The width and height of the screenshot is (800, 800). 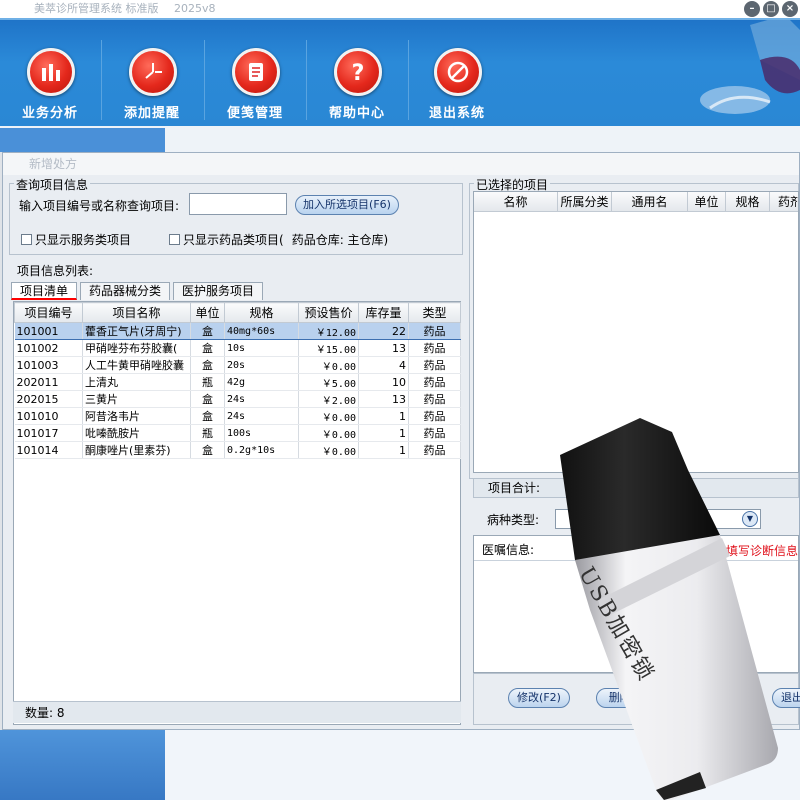 What do you see at coordinates (261, 331) in the screenshot?
I see `cell-spec: 40mg*60s` at bounding box center [261, 331].